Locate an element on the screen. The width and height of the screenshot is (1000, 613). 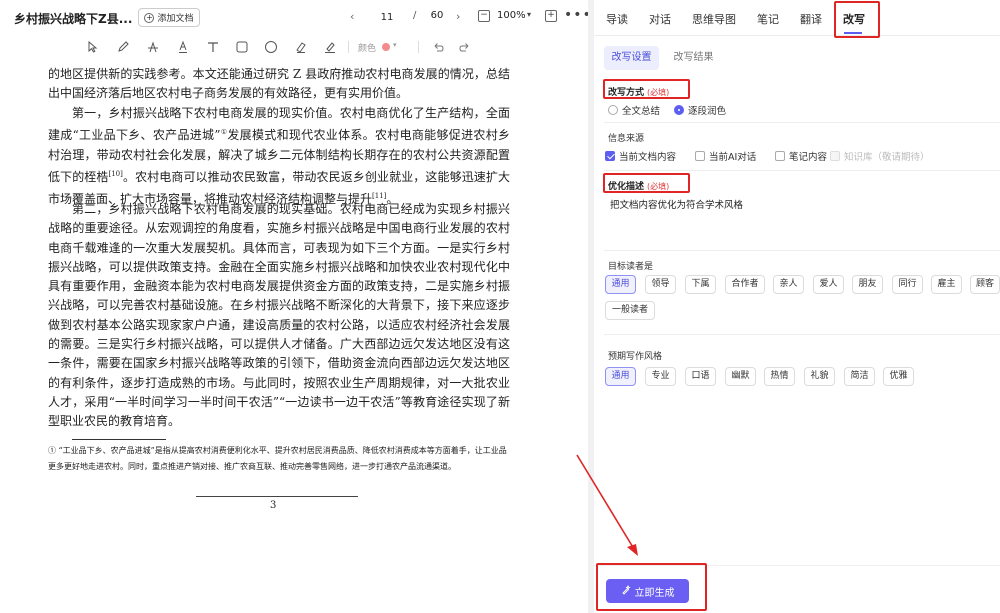
panel-tabs: 导读 对话 思维导图 笔记 翻译 改写 is located at coordinates (797, 18).